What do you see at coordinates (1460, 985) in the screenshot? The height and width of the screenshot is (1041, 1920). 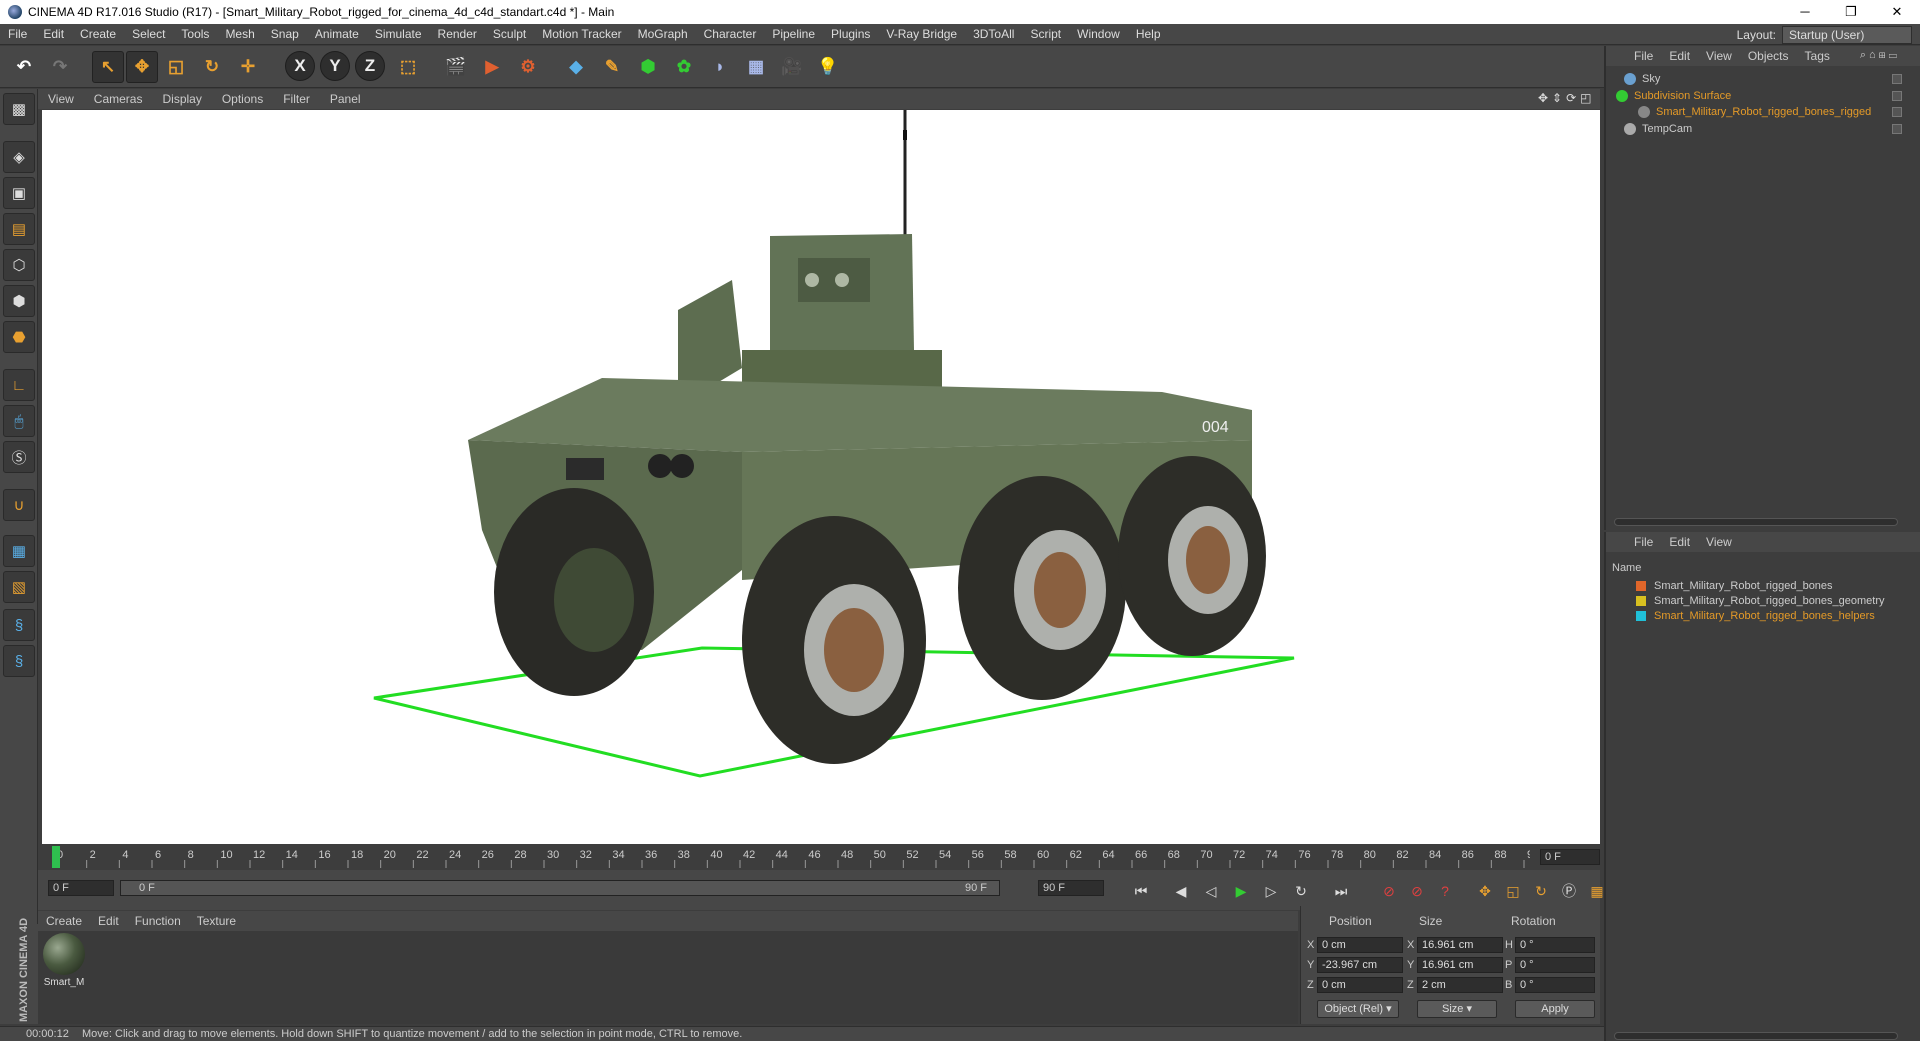 I see `size-z-field: 2 cm` at bounding box center [1460, 985].